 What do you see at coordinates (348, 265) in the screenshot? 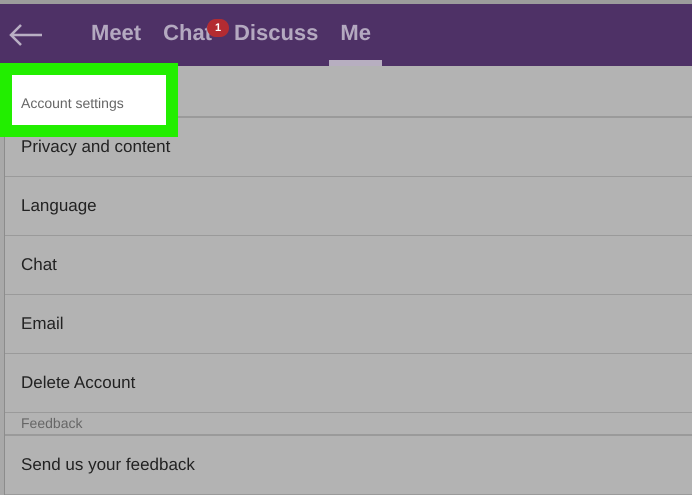
I see `settings-item: Chat` at bounding box center [348, 265].